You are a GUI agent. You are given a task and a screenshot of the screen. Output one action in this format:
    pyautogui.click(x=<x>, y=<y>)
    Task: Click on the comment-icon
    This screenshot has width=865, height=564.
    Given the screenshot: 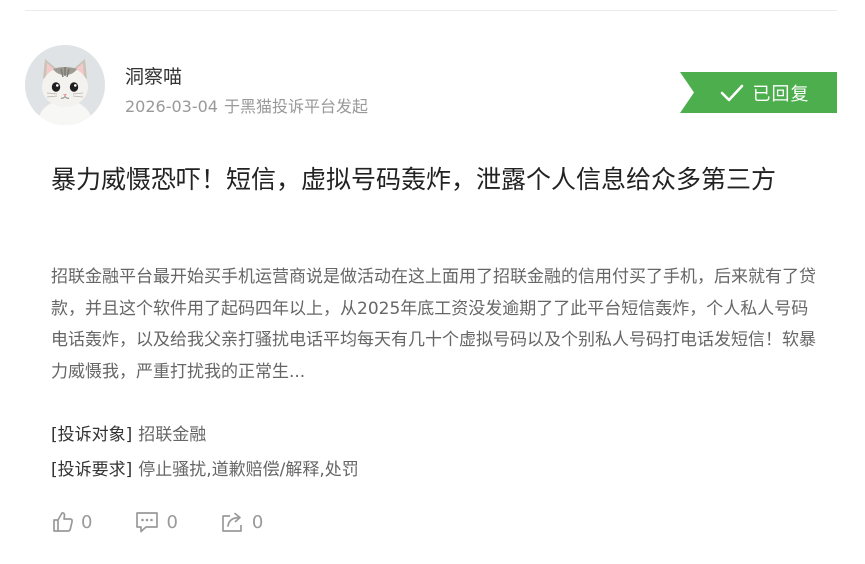 What is the action you would take?
    pyautogui.click(x=147, y=522)
    